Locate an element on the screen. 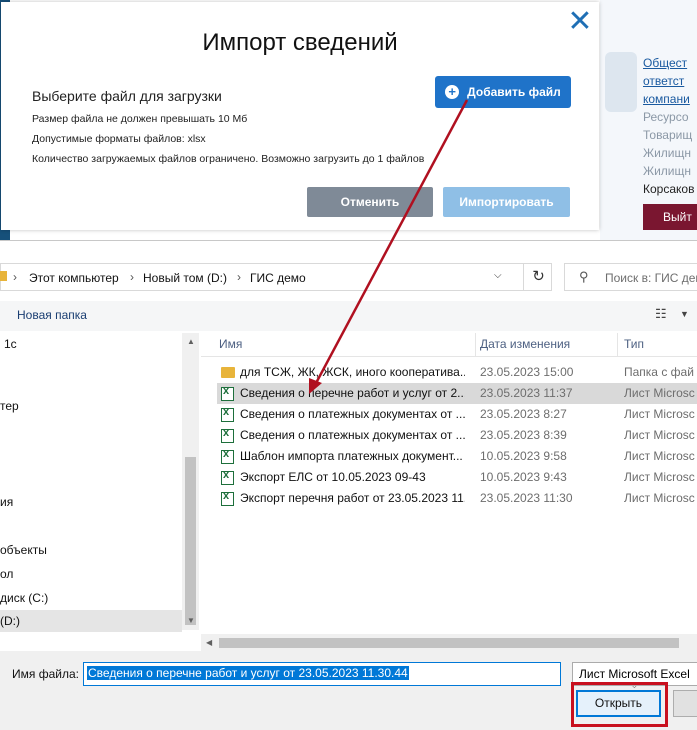  nav-item-3d-objects: объекты is located at coordinates (91, 550).